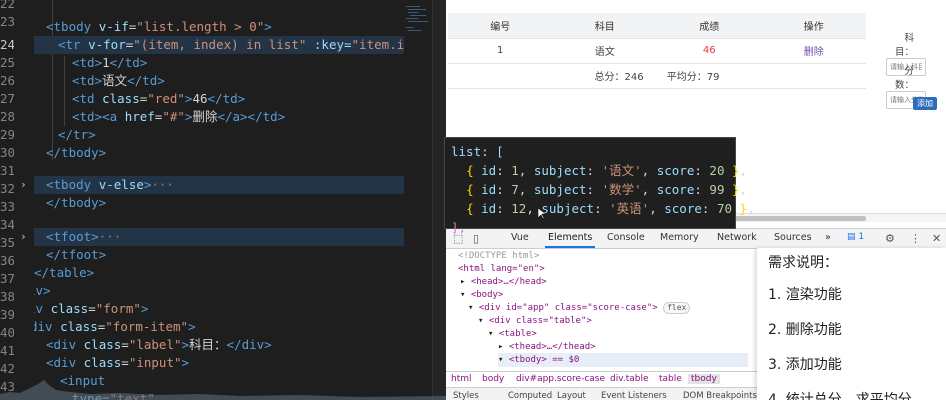 The height and width of the screenshot is (400, 946). Describe the element at coordinates (7, 134) in the screenshot. I see `line-number: 29` at that location.